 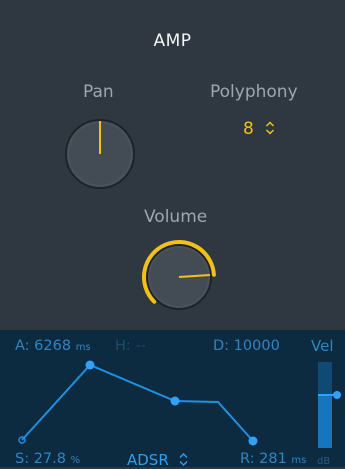 What do you see at coordinates (90, 365) in the screenshot?
I see `attack-handle` at bounding box center [90, 365].